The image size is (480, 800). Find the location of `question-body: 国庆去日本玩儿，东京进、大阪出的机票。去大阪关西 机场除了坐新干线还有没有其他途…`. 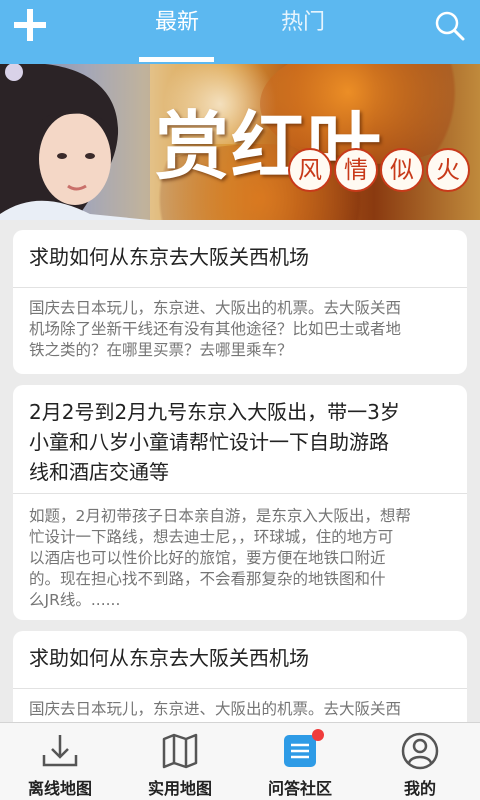

question-body: 国庆去日本玩儿，东京进、大阪出的机票。去大阪关西 机场除了坐新干线还有没有其他途… is located at coordinates (240, 324).